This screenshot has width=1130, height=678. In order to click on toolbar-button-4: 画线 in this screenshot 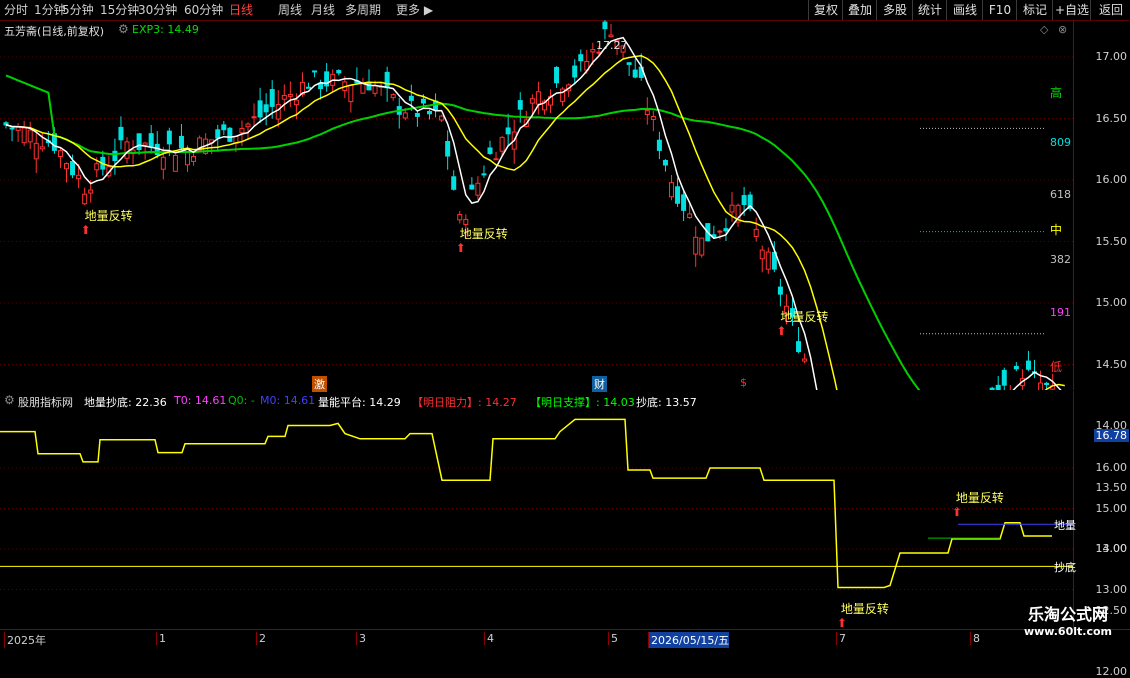, I will do `click(964, 10)`.